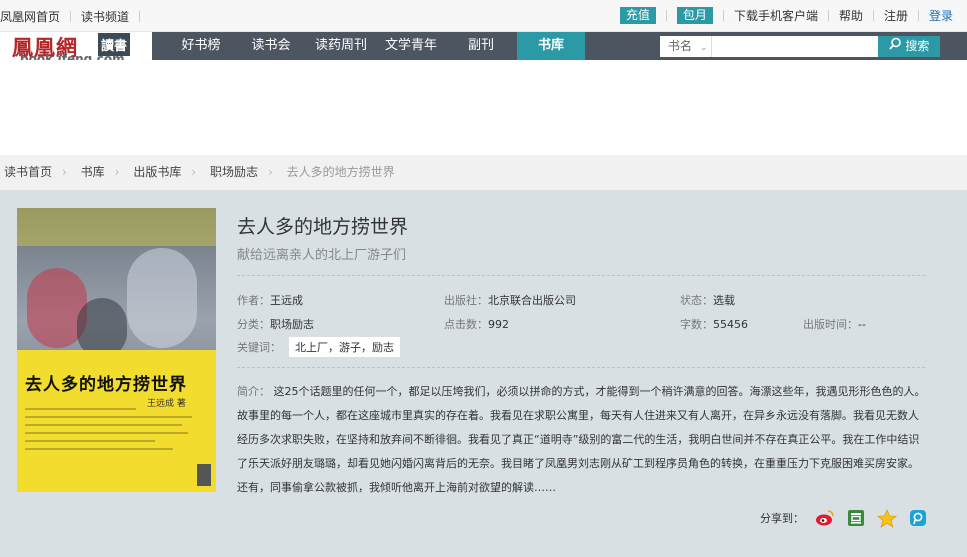 The width and height of the screenshot is (967, 557). Describe the element at coordinates (466, 300) in the screenshot. I see `meta-label: 出版社：` at that location.